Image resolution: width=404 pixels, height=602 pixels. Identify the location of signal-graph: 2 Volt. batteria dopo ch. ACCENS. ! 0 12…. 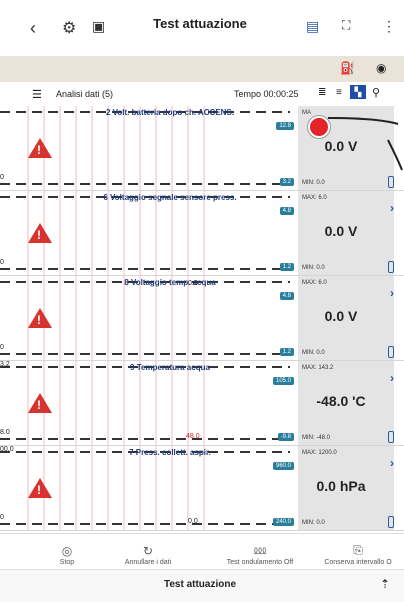
(149, 148).